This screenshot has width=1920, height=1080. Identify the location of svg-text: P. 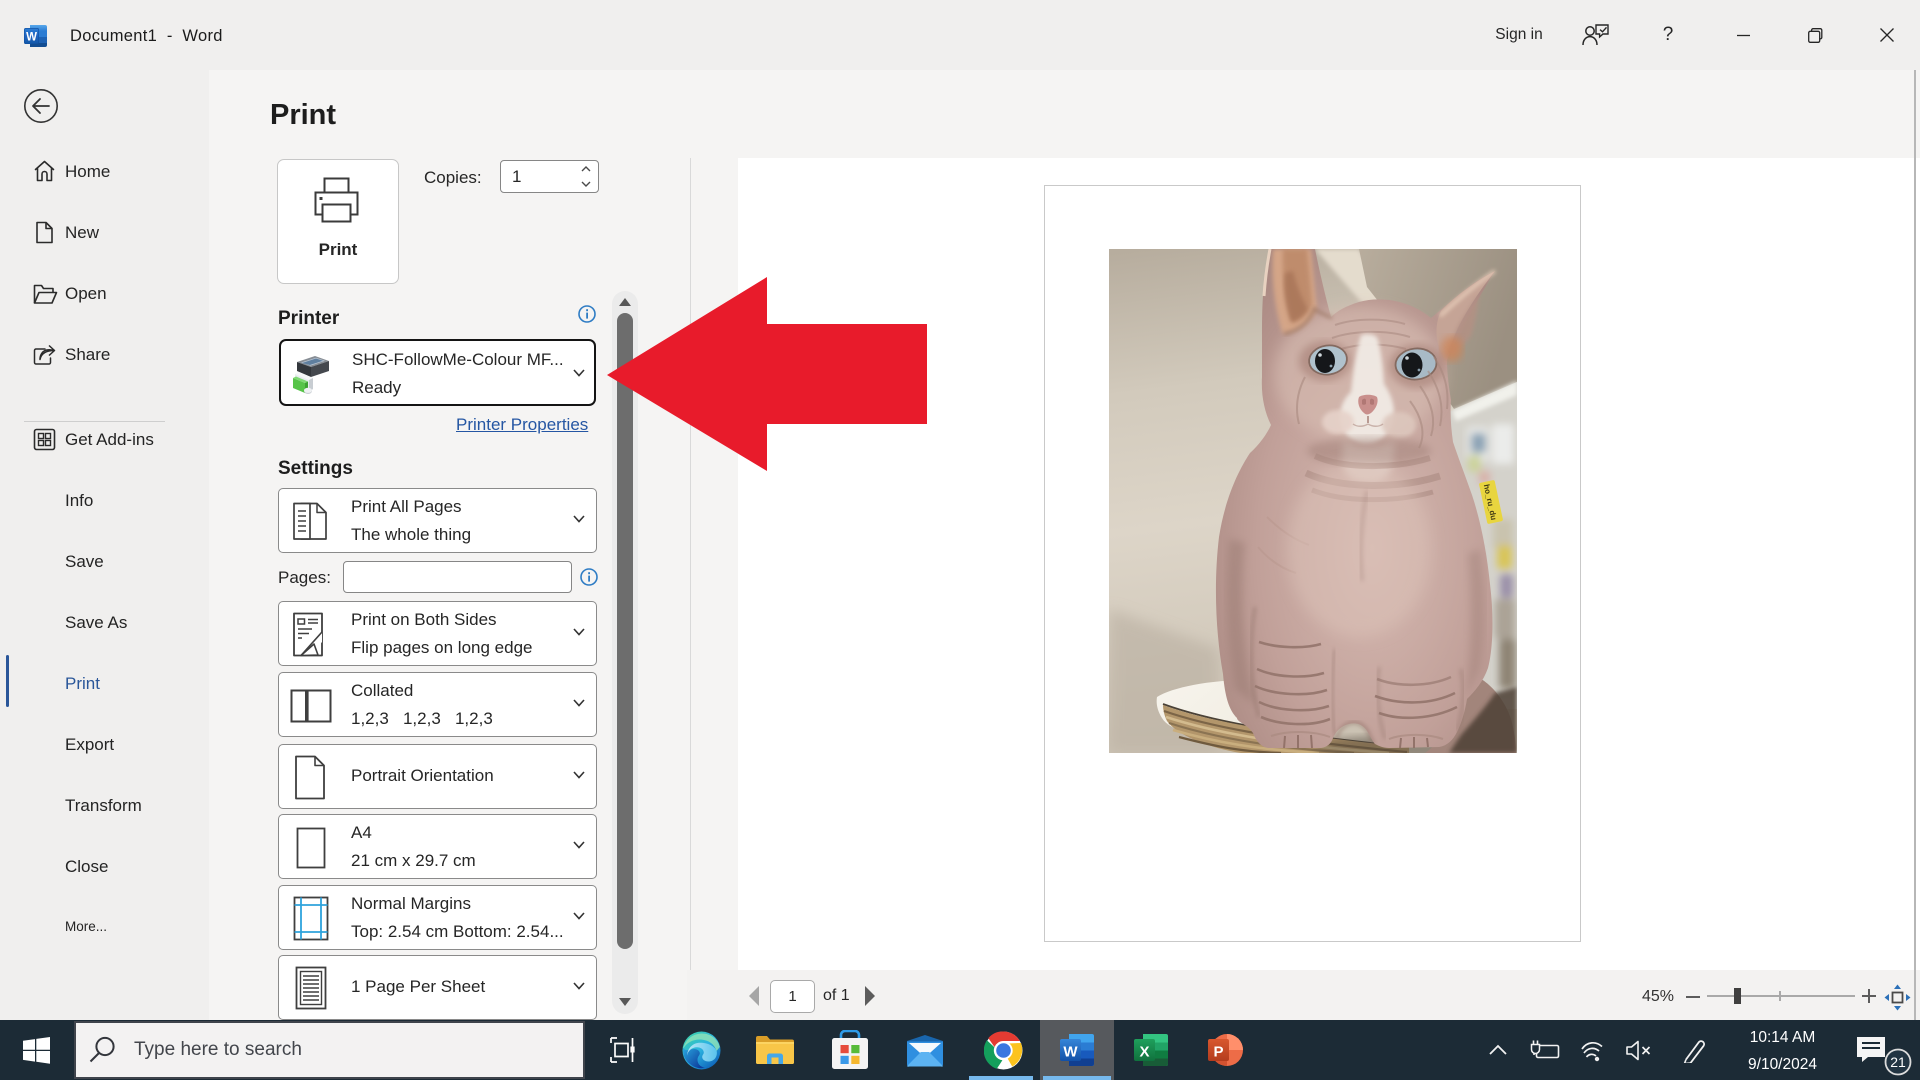
(1218, 1052).